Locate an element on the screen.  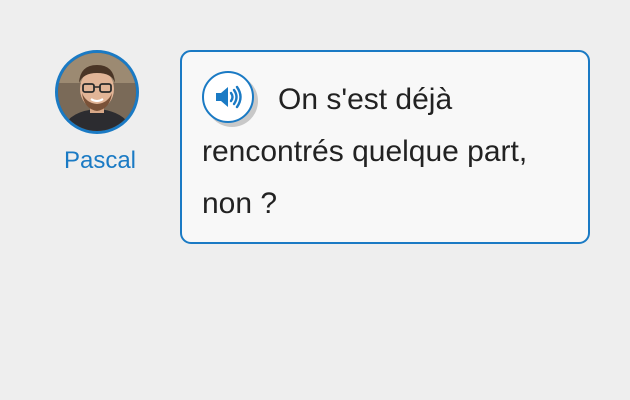
person-photo-icon is located at coordinates (97, 92).